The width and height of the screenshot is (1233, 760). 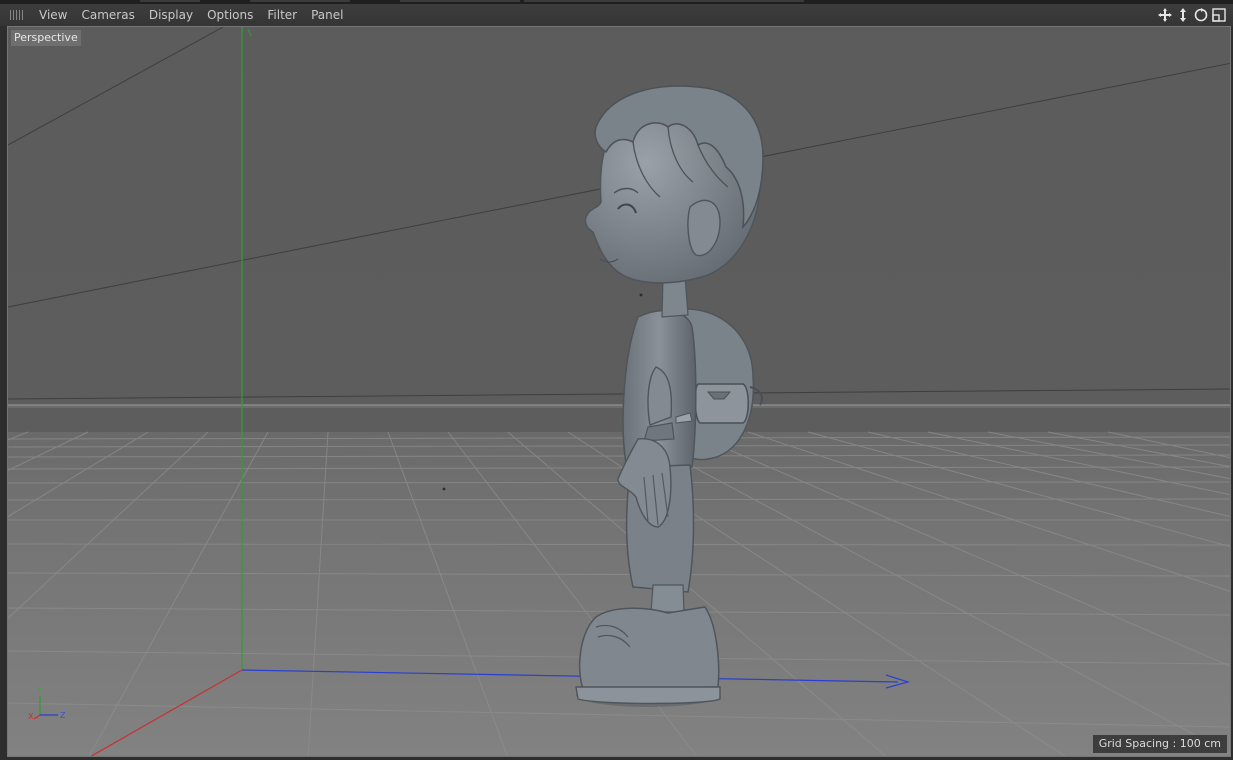 What do you see at coordinates (282, 15) in the screenshot?
I see `menu-filter: Filter` at bounding box center [282, 15].